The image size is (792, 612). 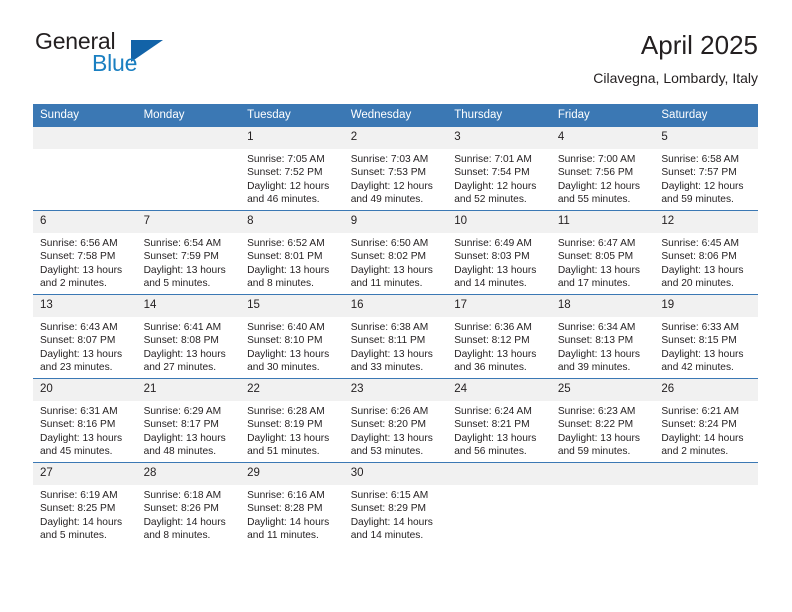 What do you see at coordinates (387, 451) in the screenshot?
I see `daylight-text-line2: and 53 minutes.` at bounding box center [387, 451].